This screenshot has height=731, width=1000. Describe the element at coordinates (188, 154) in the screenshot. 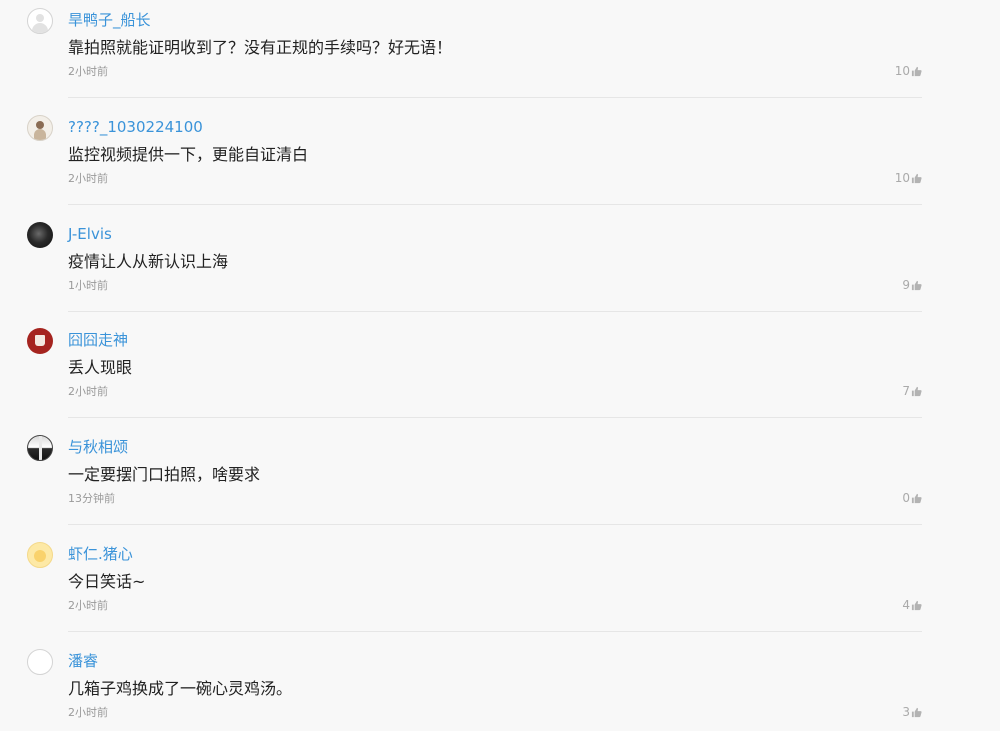

I see `comment-content: 监控视频提供一下，更能自证清白` at that location.